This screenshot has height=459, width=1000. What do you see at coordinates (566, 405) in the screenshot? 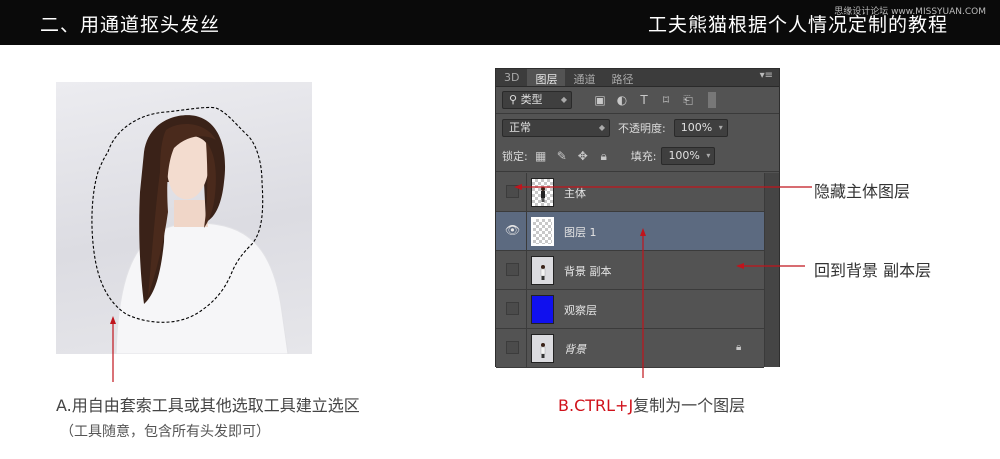
I see `caption-b-prefix: B.` at bounding box center [566, 405].